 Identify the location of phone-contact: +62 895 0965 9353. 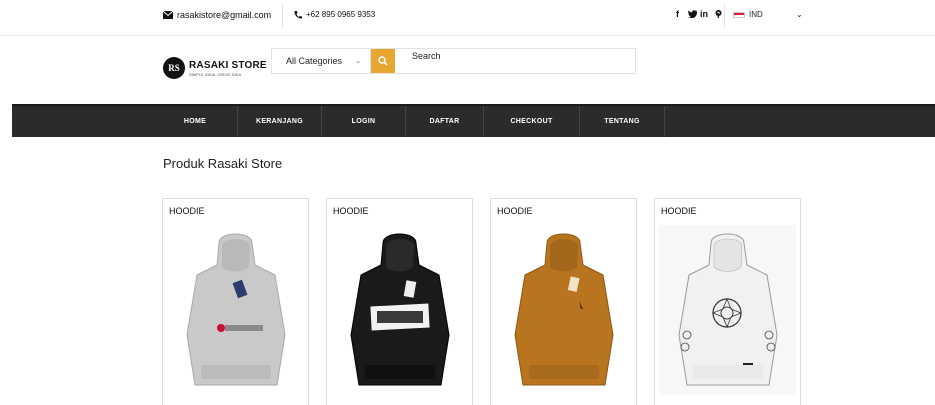
(334, 14).